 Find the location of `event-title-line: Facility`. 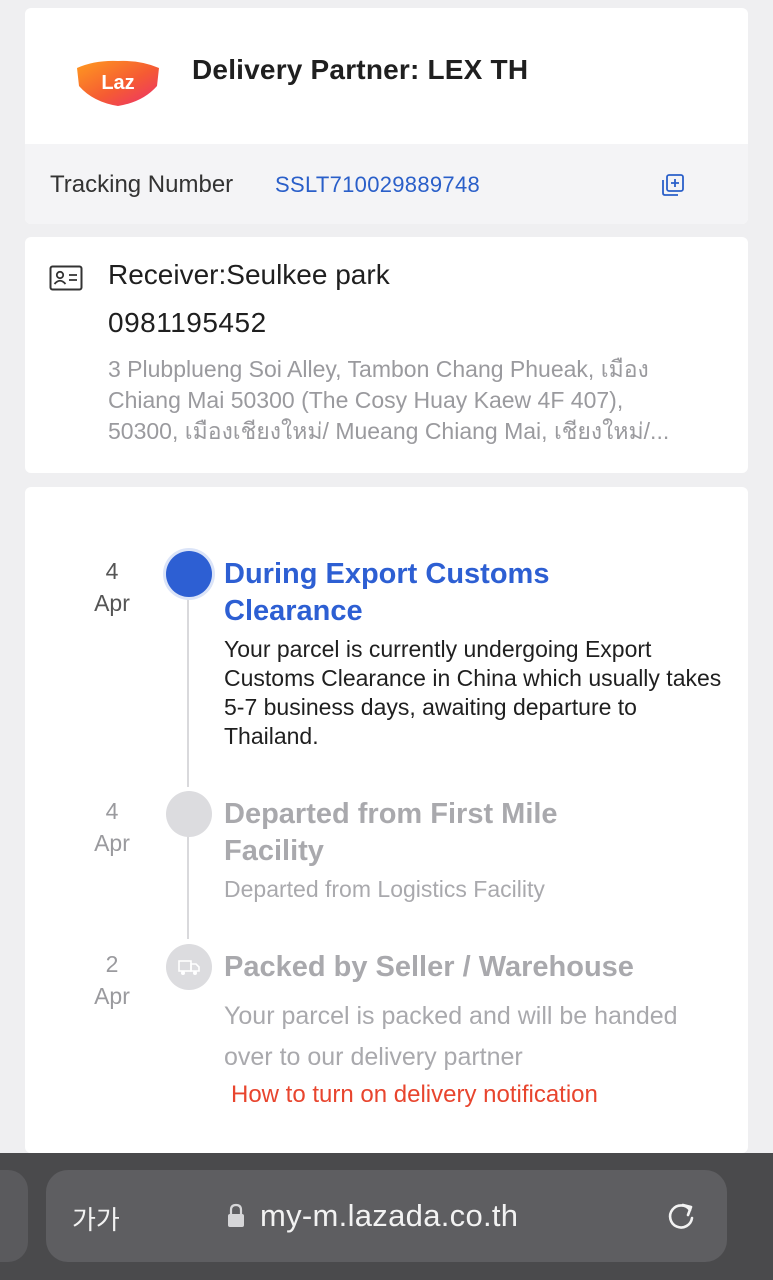

event-title-line: Facility is located at coordinates (274, 851).